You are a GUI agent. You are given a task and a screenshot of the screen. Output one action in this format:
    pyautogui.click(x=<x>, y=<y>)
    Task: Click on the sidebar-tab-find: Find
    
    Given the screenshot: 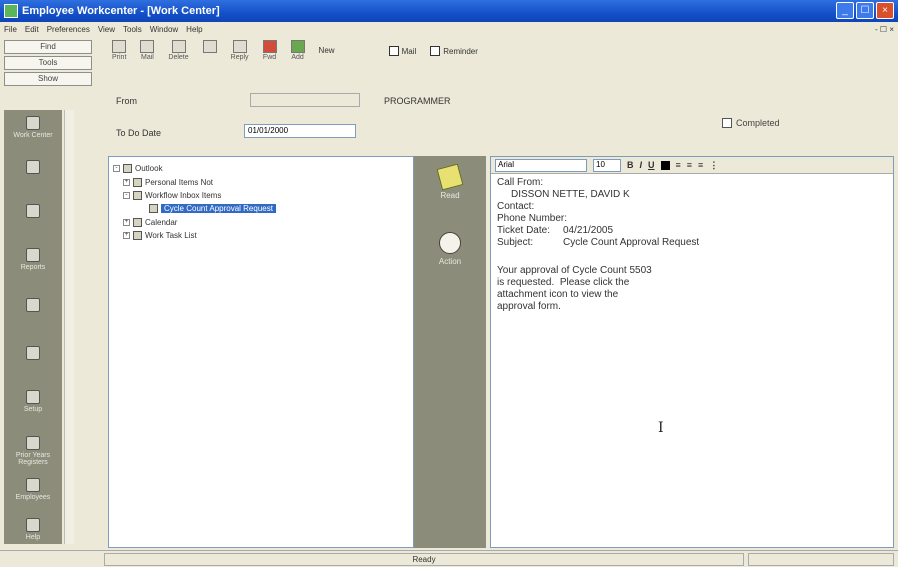 What is the action you would take?
    pyautogui.click(x=48, y=47)
    